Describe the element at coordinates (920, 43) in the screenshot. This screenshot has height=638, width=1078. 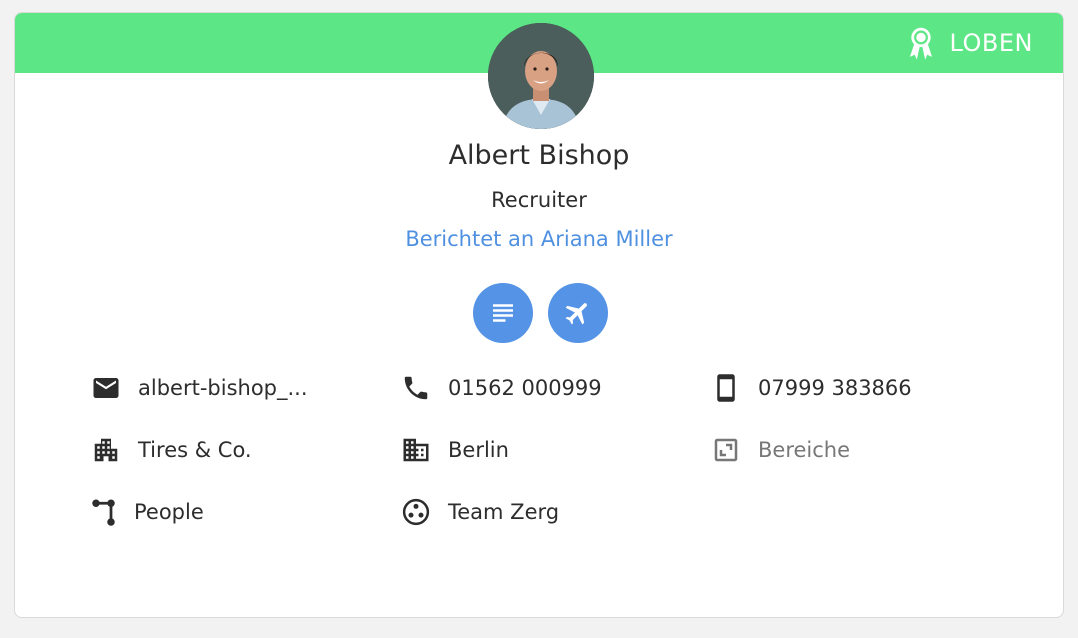
I see `award-icon` at that location.